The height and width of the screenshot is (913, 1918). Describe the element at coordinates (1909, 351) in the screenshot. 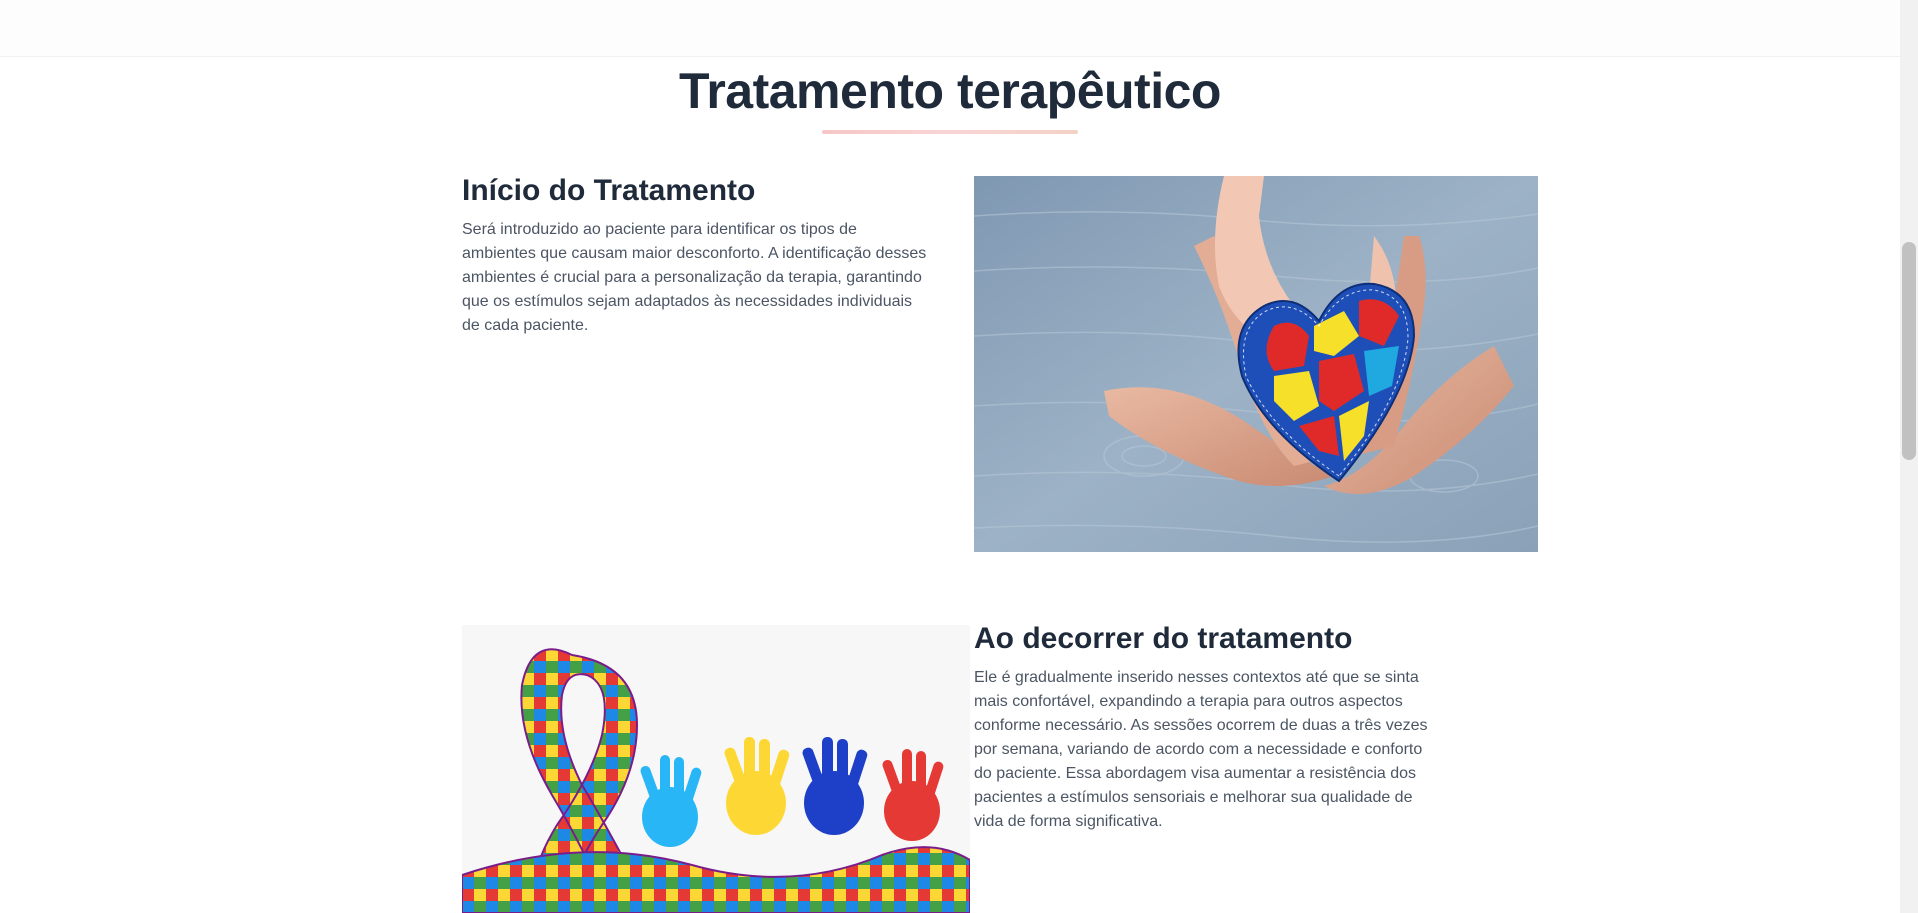

I see `scrollbar-thumb` at that location.